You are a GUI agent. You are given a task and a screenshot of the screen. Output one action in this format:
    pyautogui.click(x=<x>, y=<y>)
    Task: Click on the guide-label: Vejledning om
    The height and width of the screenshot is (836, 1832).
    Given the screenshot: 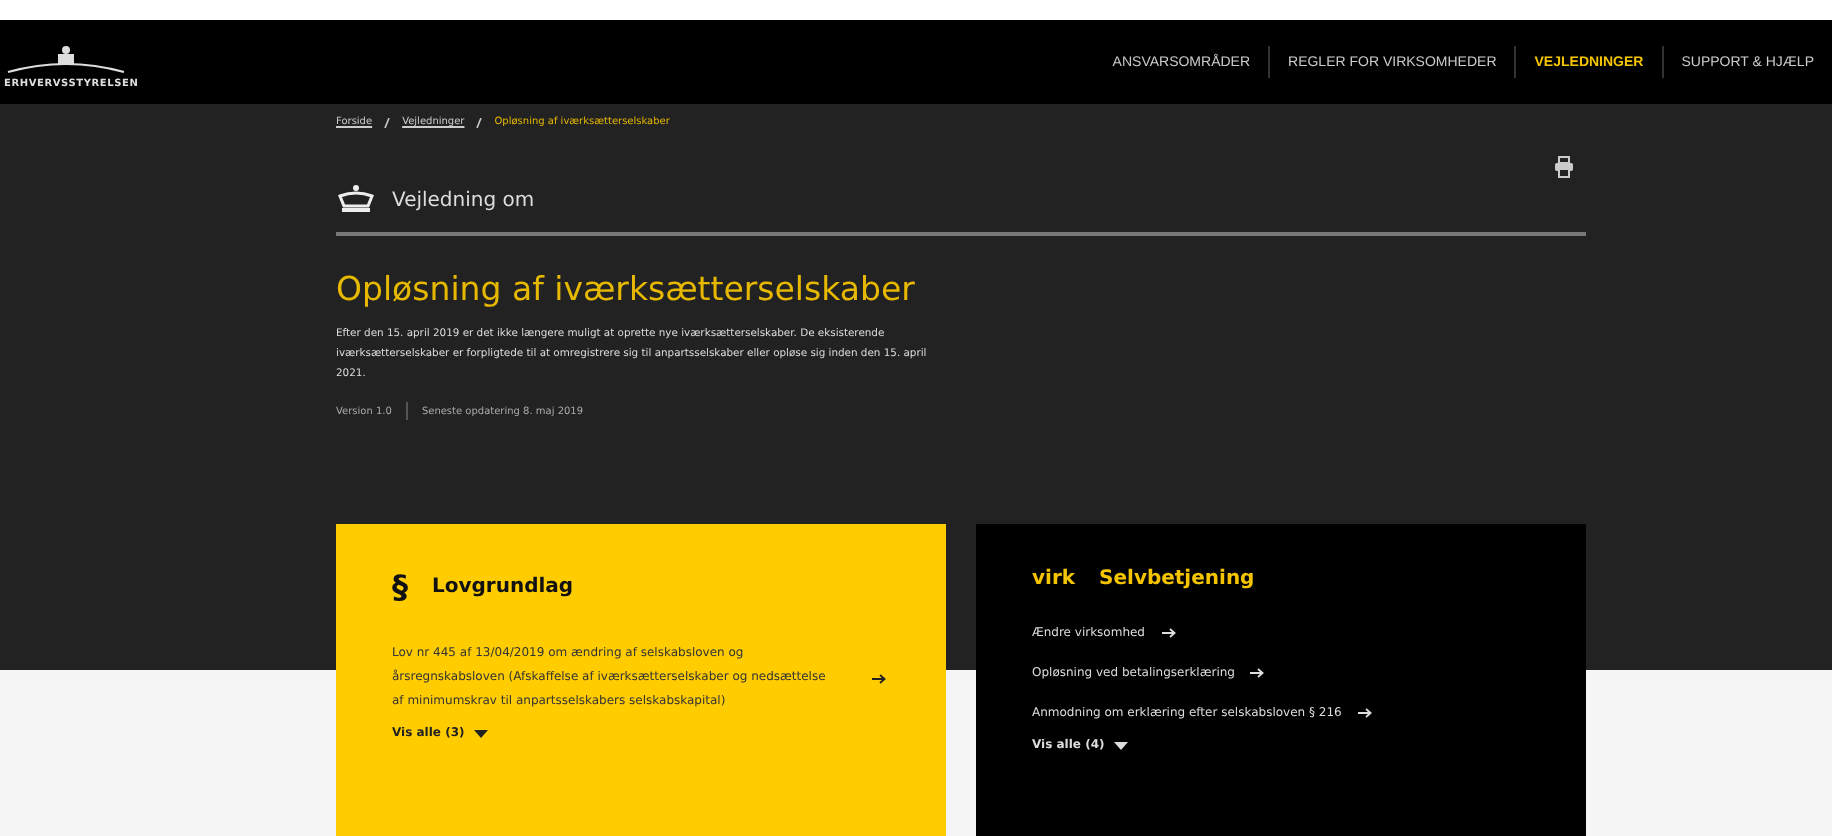 What is the action you would take?
    pyautogui.click(x=463, y=200)
    